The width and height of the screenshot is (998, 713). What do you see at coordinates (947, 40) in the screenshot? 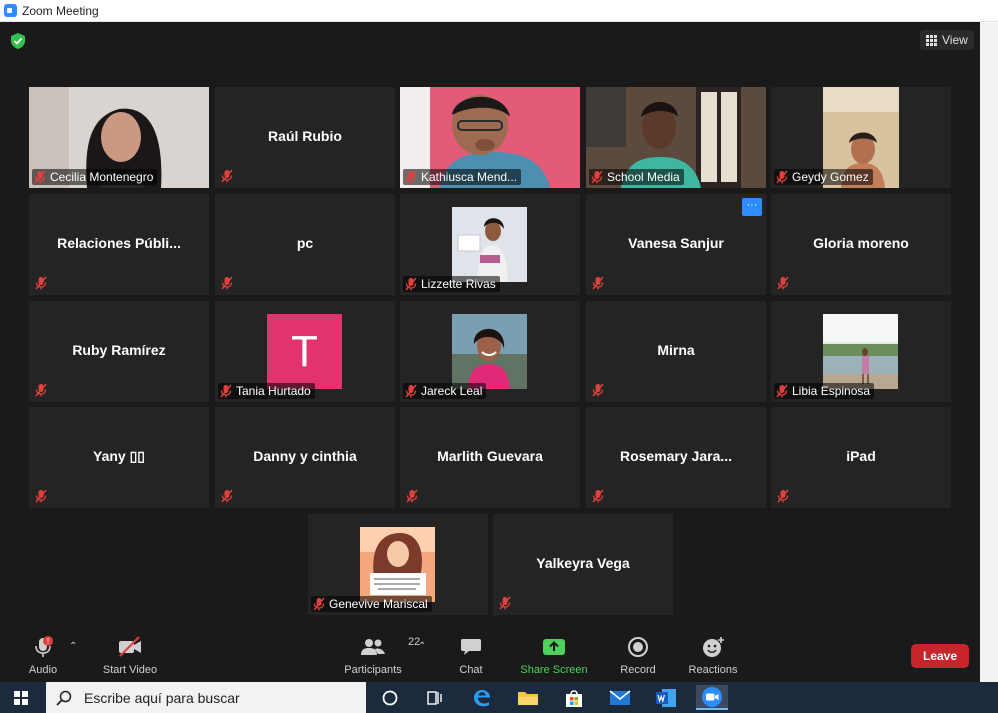
I see `view-button: View` at bounding box center [947, 40].